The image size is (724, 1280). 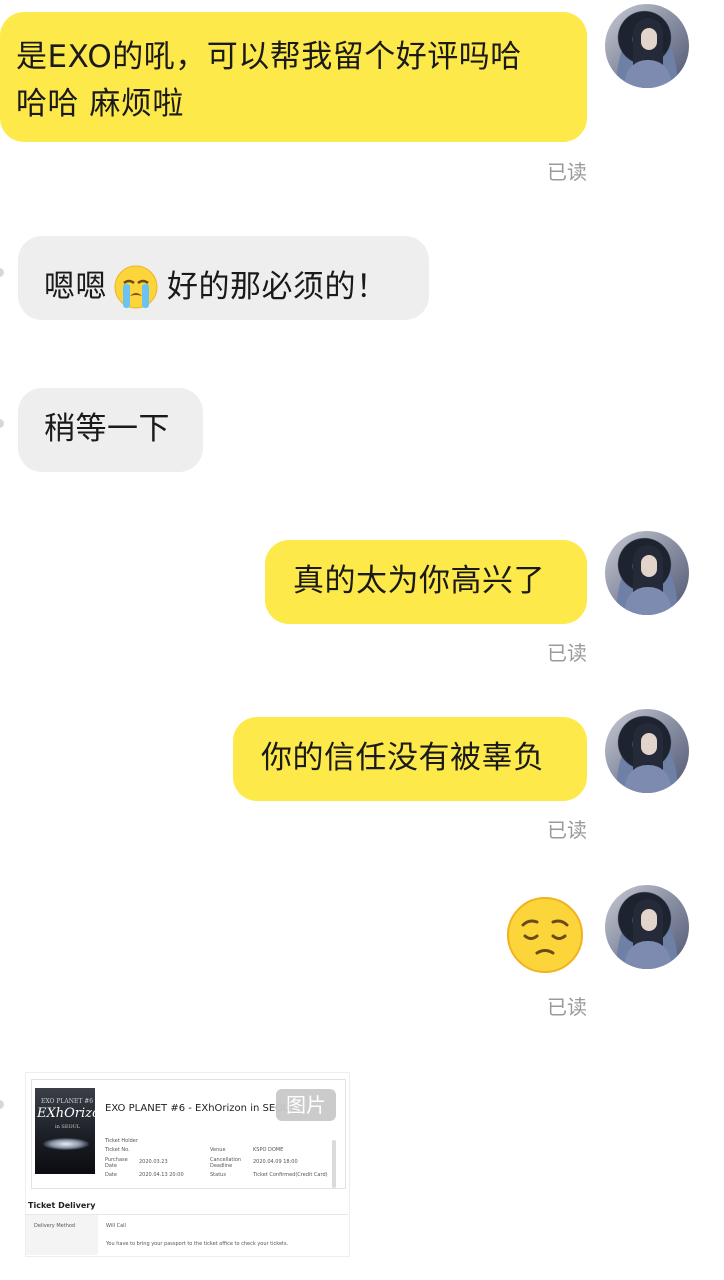 What do you see at coordinates (55, 1226) in the screenshot?
I see `field-label: Delivery Method` at bounding box center [55, 1226].